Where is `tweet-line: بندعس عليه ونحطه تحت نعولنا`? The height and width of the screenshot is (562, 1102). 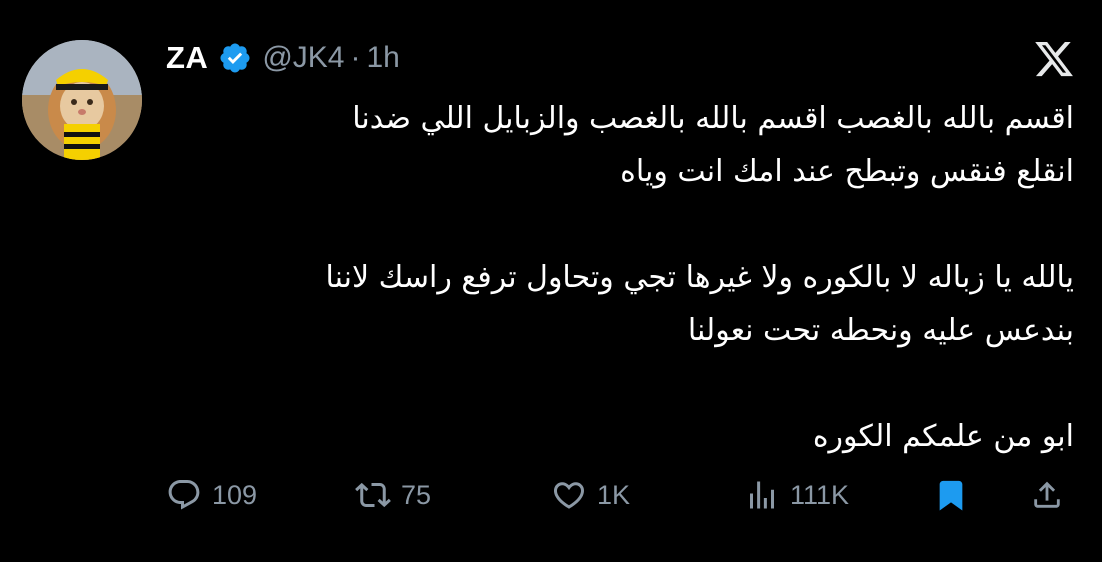
tweet-line: بندعس عليه ونحطه تحت نعولنا is located at coordinates (880, 330).